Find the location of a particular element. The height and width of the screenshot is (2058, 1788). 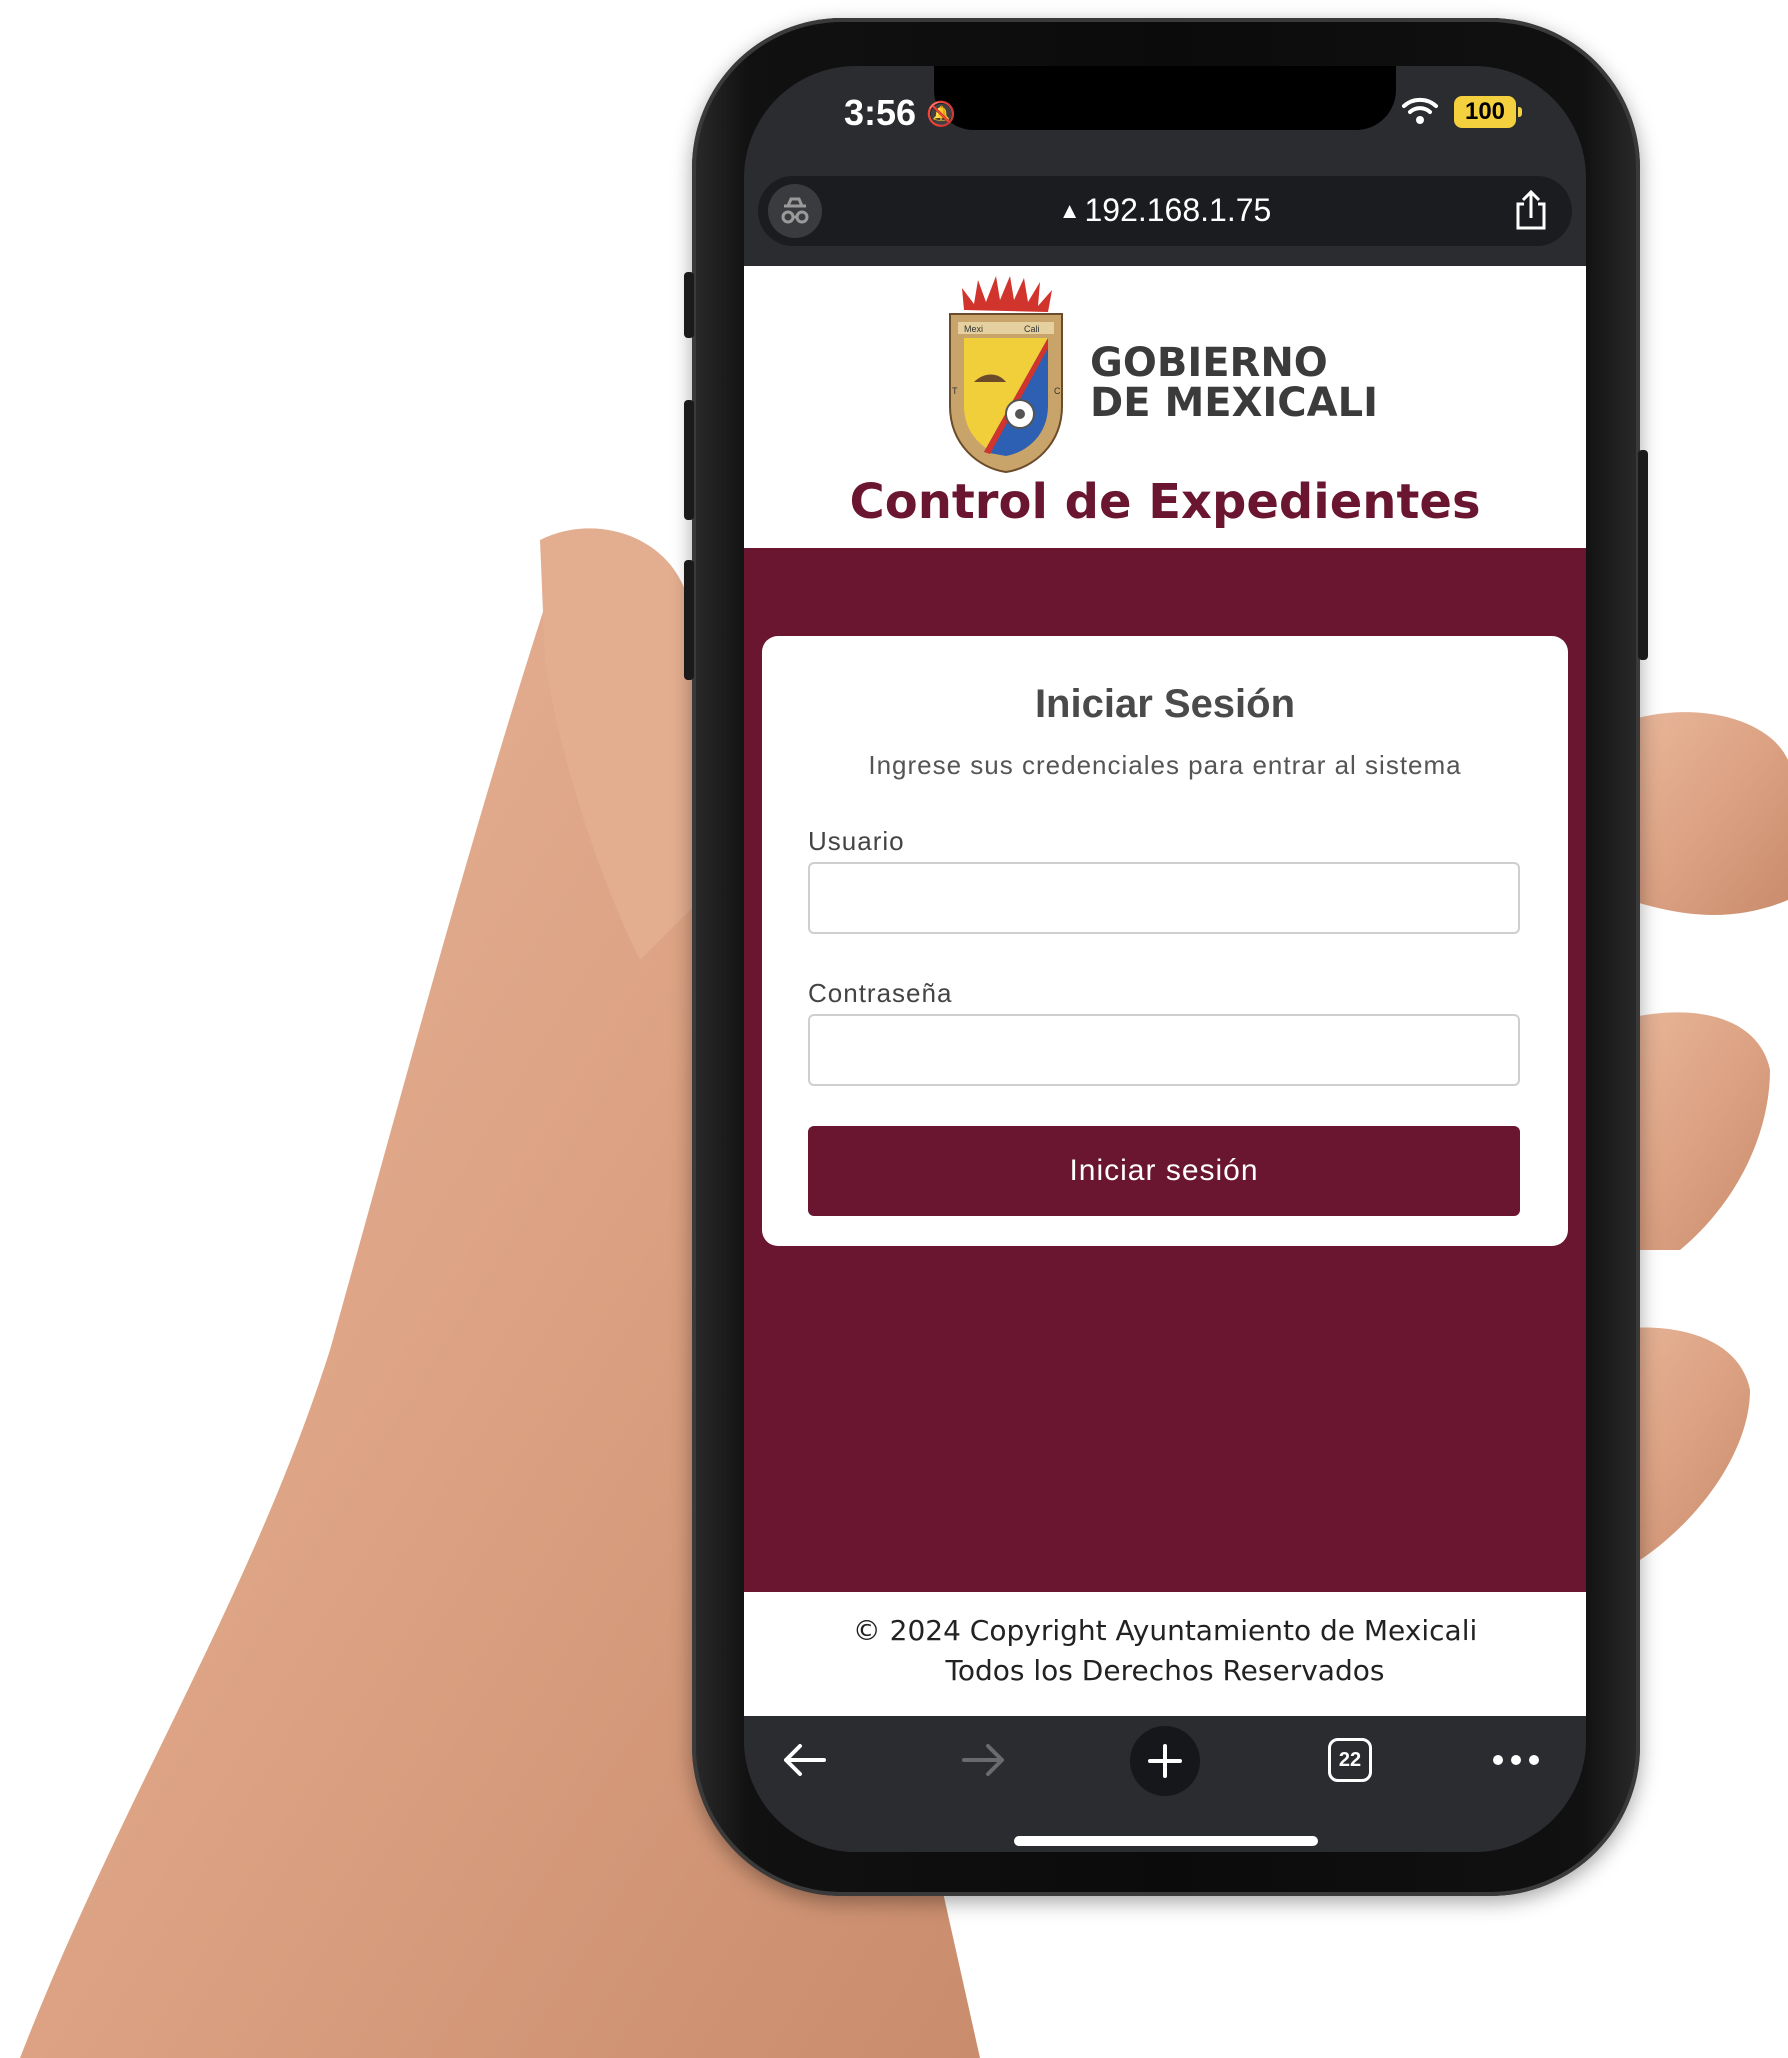

silent-switch is located at coordinates (689, 305).